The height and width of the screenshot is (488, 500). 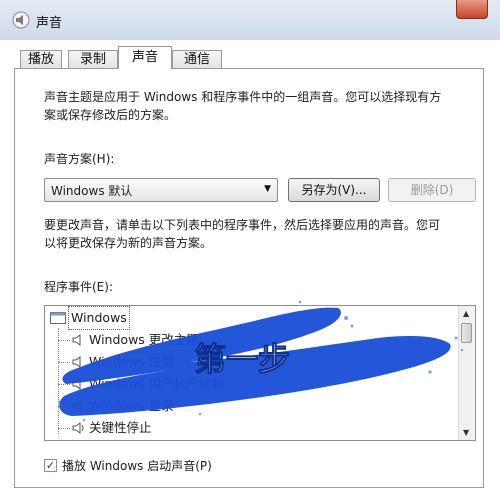 What do you see at coordinates (252, 340) in the screenshot?
I see `list-item: Windows 更改主题` at bounding box center [252, 340].